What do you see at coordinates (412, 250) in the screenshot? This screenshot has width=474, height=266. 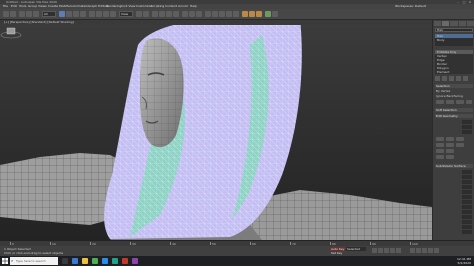 I see `zoom-icon` at bounding box center [412, 250].